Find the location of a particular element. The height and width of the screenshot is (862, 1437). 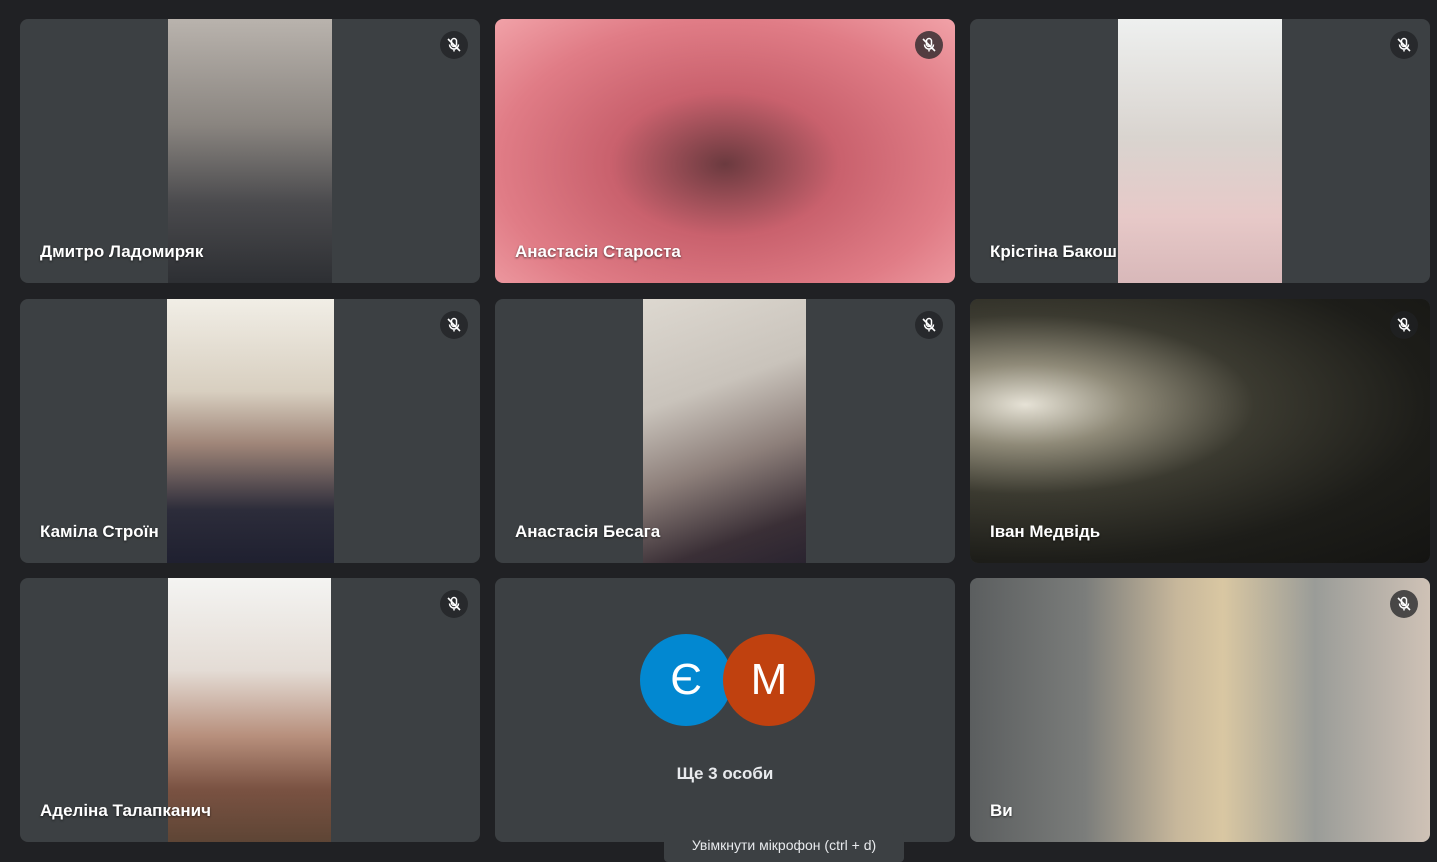

participant-name: Іван Медвідь is located at coordinates (1045, 531).